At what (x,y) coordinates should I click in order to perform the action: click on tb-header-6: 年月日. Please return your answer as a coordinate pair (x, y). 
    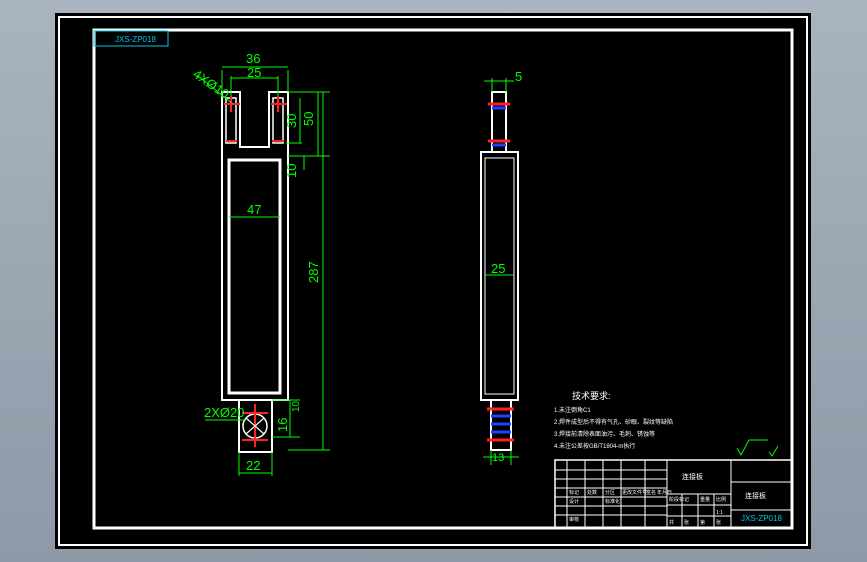
    Looking at the image, I should click on (664, 492).